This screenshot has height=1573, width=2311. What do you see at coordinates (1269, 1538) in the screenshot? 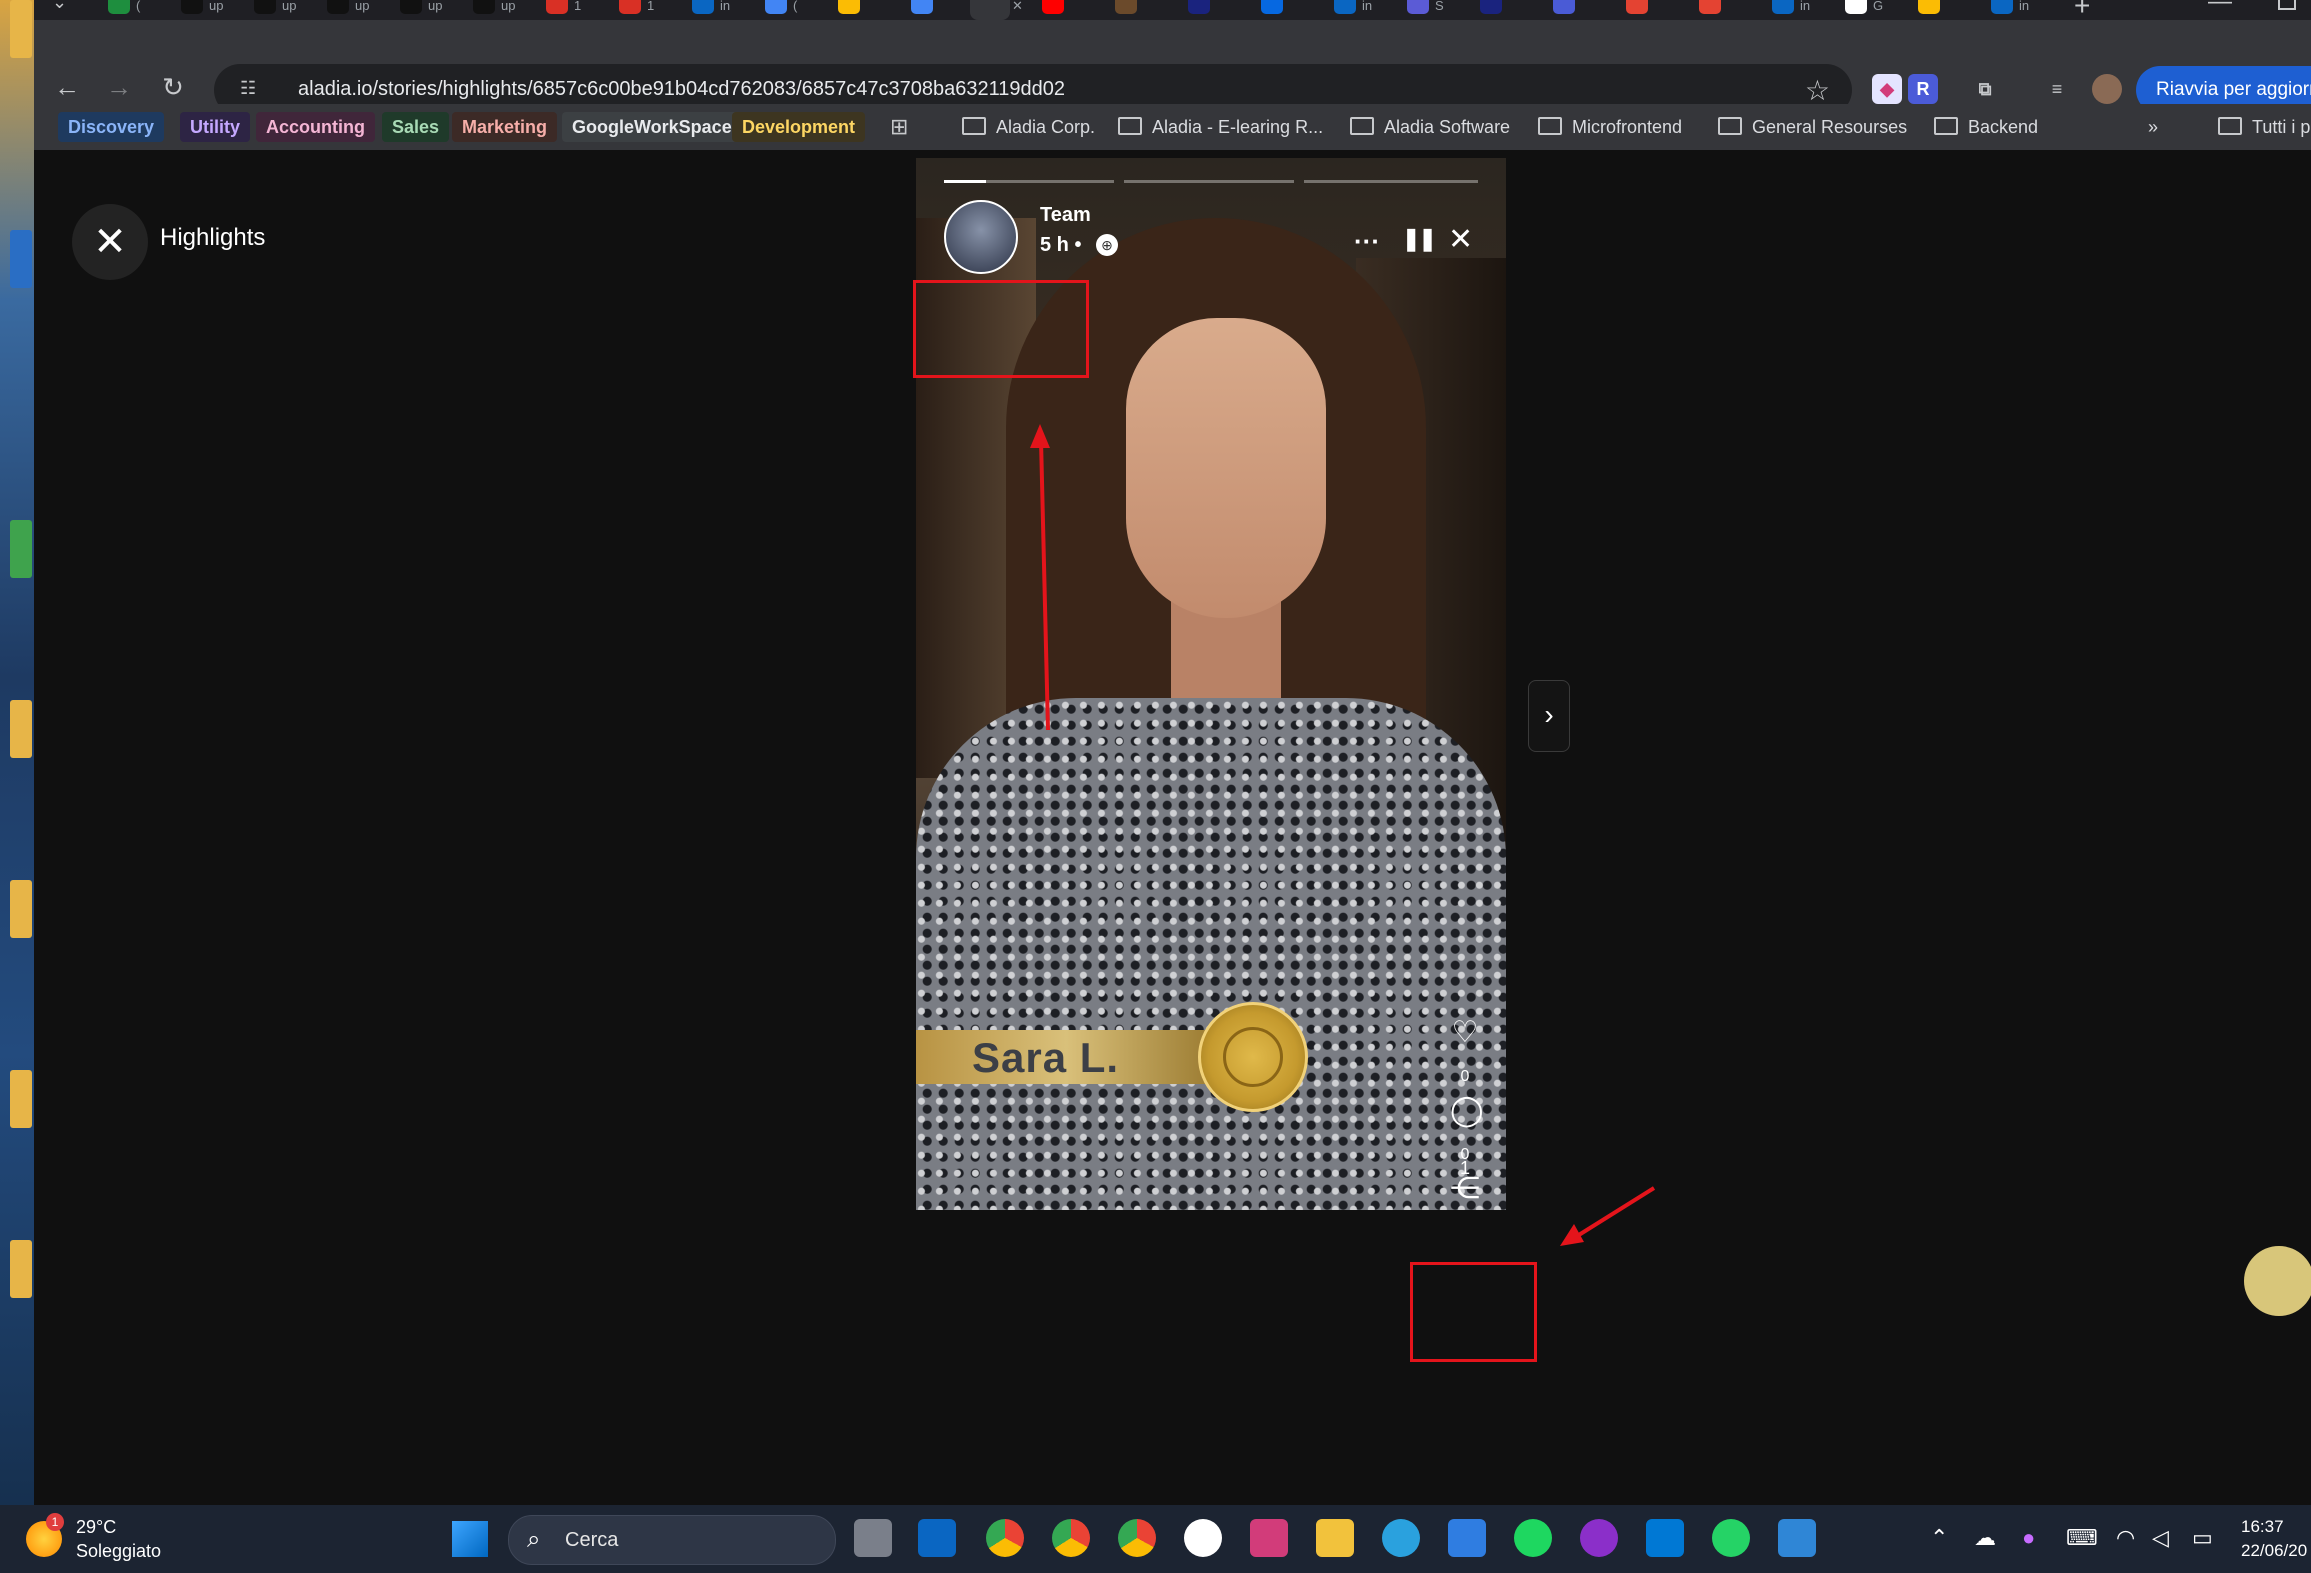
I see `clickup-icon` at bounding box center [1269, 1538].